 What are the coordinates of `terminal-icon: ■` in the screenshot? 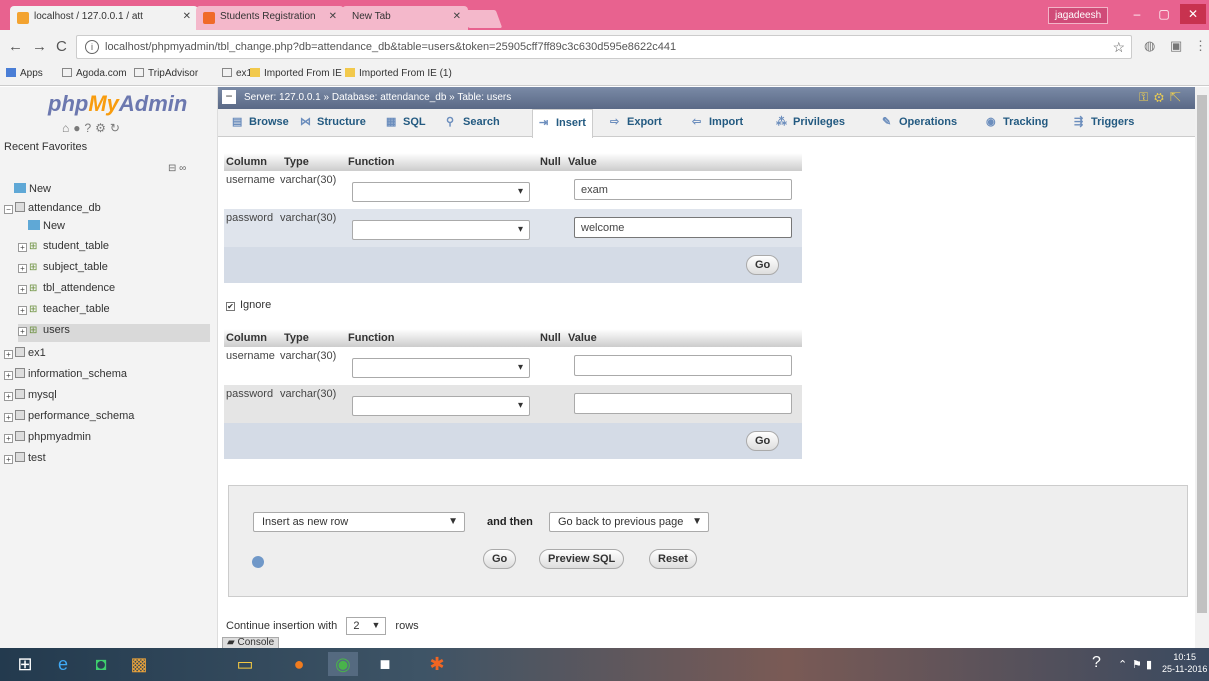 It's located at (385, 664).